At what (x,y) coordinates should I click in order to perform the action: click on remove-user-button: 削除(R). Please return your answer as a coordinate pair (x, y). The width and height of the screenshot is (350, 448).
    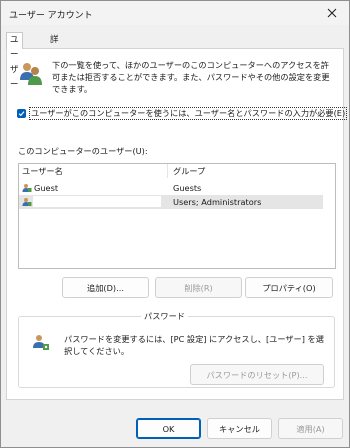
    Looking at the image, I should click on (198, 287).